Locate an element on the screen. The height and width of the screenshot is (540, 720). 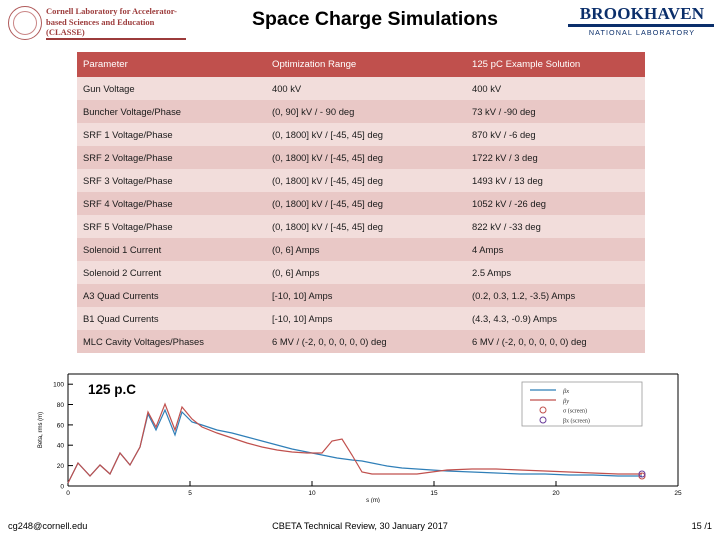
plot-legend: βx βy σ (screen) βx (screen) is located at coordinates (582, 404).